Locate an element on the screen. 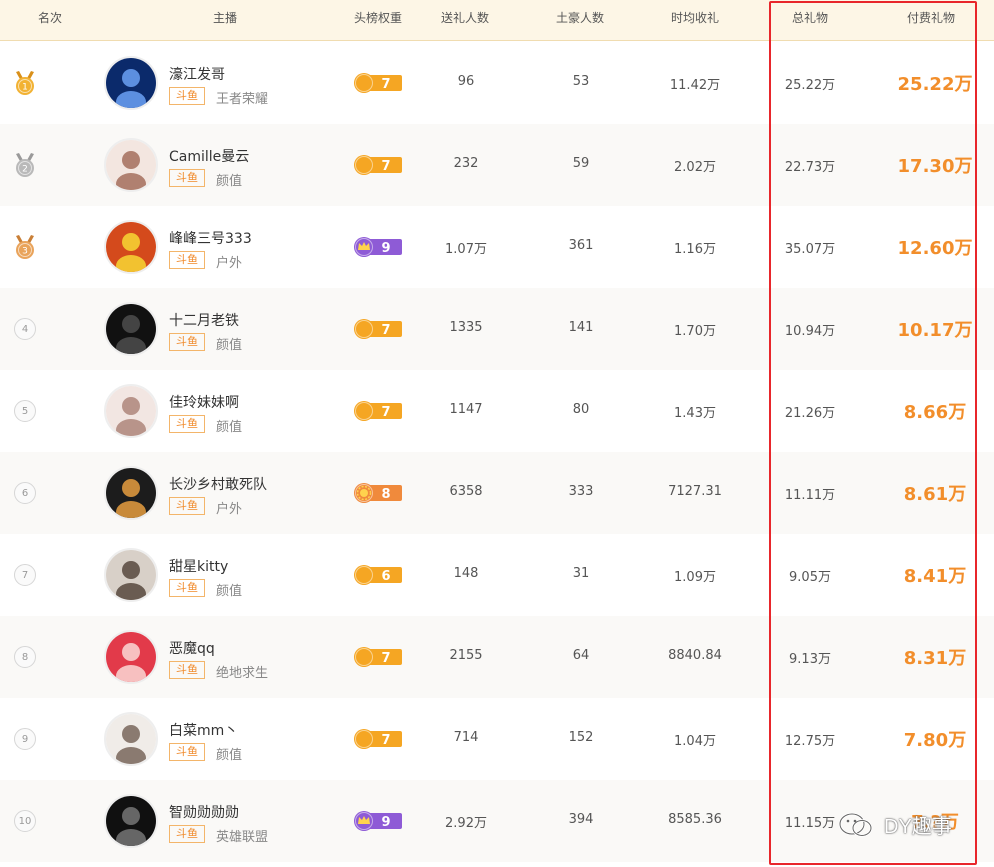 This screenshot has height=867, width=994. rank-number: 9 is located at coordinates (25, 739).